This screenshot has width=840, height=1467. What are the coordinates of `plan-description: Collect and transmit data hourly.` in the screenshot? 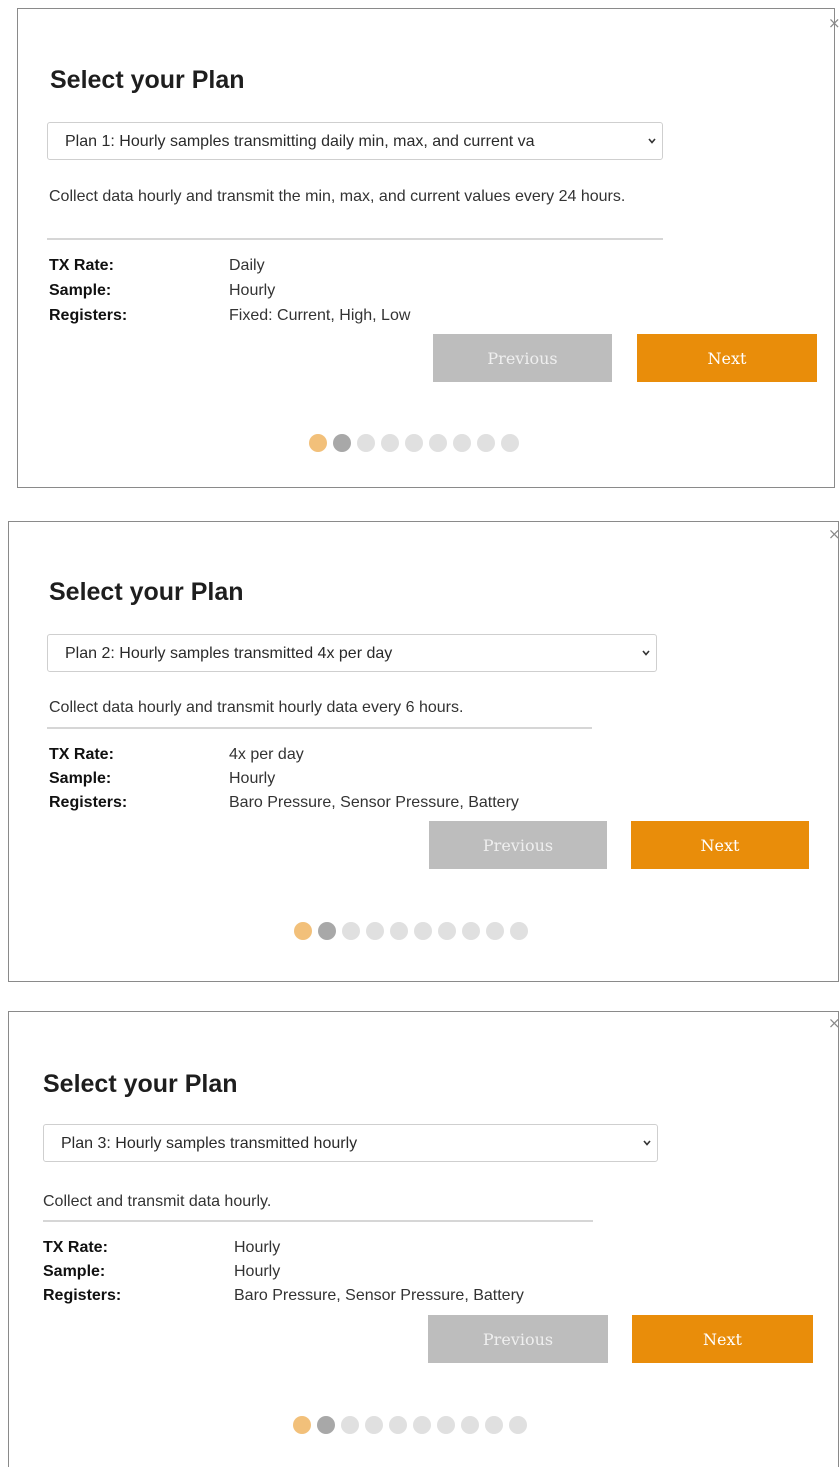 It's located at (157, 1201).